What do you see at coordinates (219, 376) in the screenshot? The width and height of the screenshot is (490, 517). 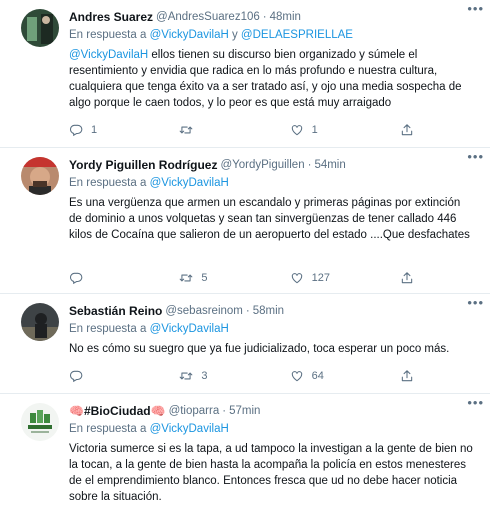 I see `retweet-button: 3` at bounding box center [219, 376].